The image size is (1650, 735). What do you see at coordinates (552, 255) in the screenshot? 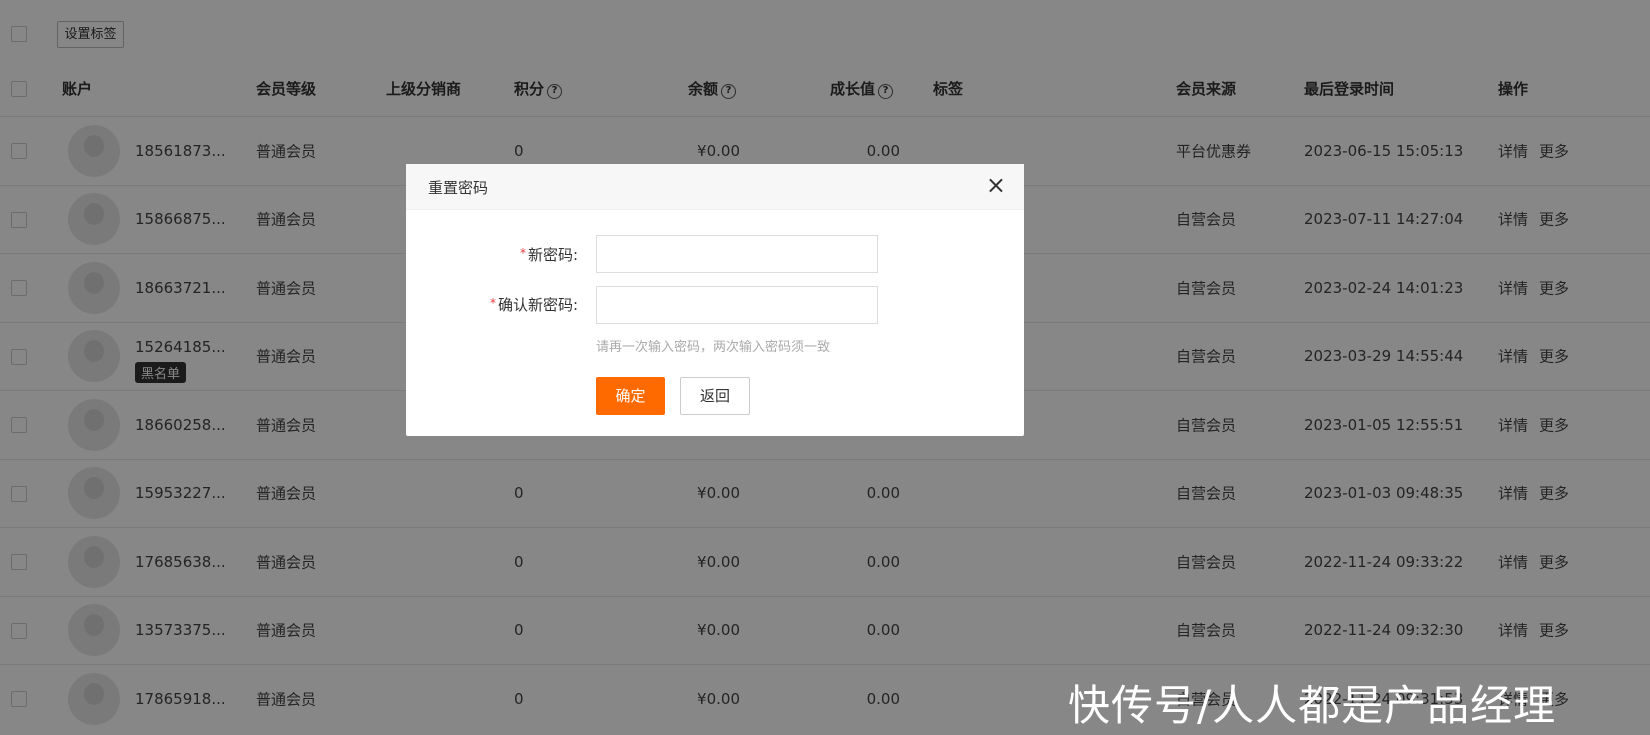
I see `new-password-label-text: 新密码:` at bounding box center [552, 255].